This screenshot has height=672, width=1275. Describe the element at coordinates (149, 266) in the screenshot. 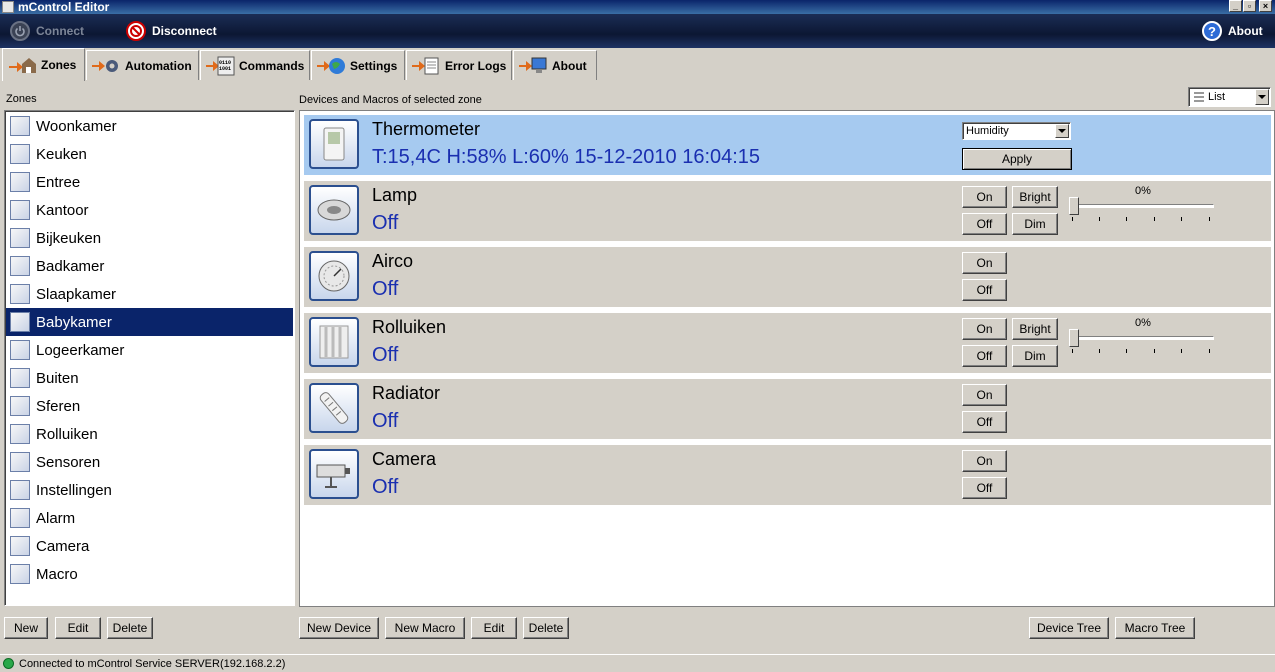

I see `zone-item: Badkamer` at that location.